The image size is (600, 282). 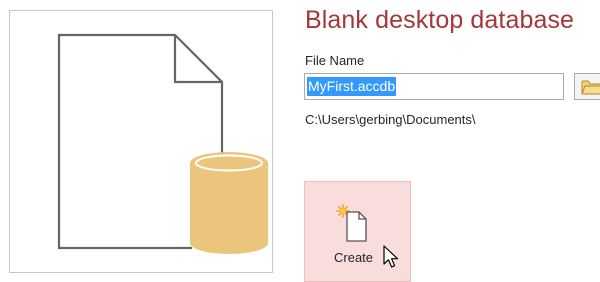 What do you see at coordinates (351, 223) in the screenshot?
I see `new-document-icon` at bounding box center [351, 223].